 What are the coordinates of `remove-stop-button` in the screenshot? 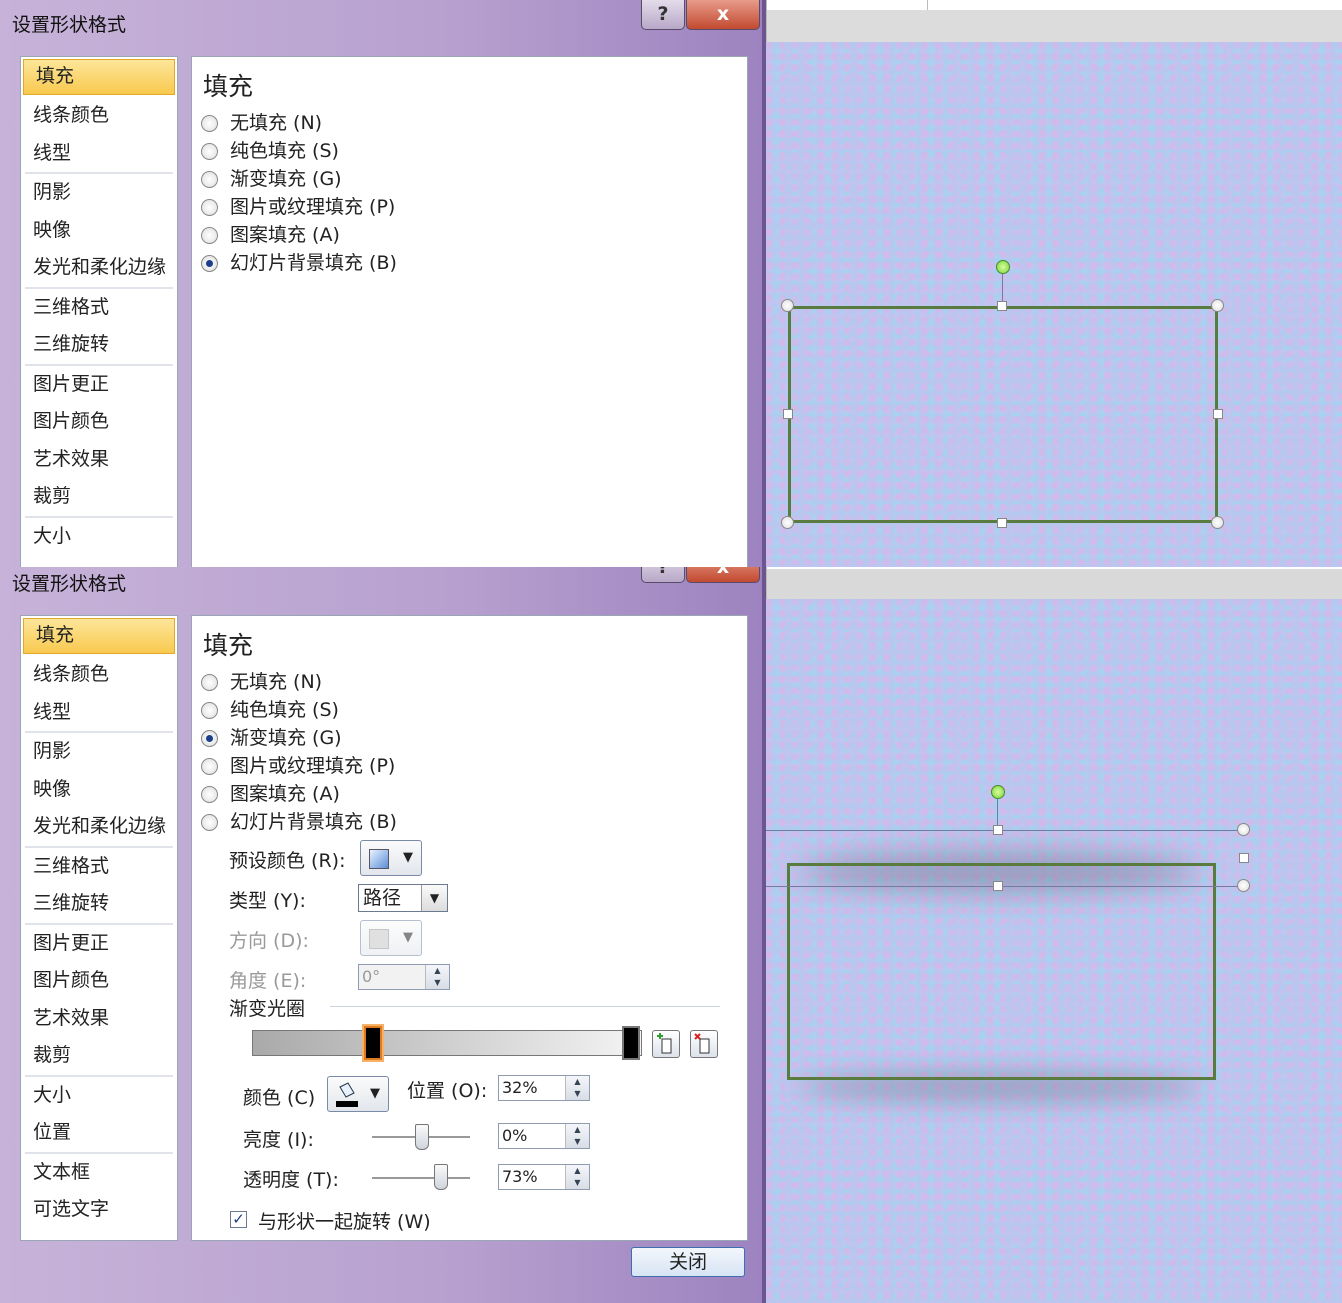 It's located at (704, 1044).